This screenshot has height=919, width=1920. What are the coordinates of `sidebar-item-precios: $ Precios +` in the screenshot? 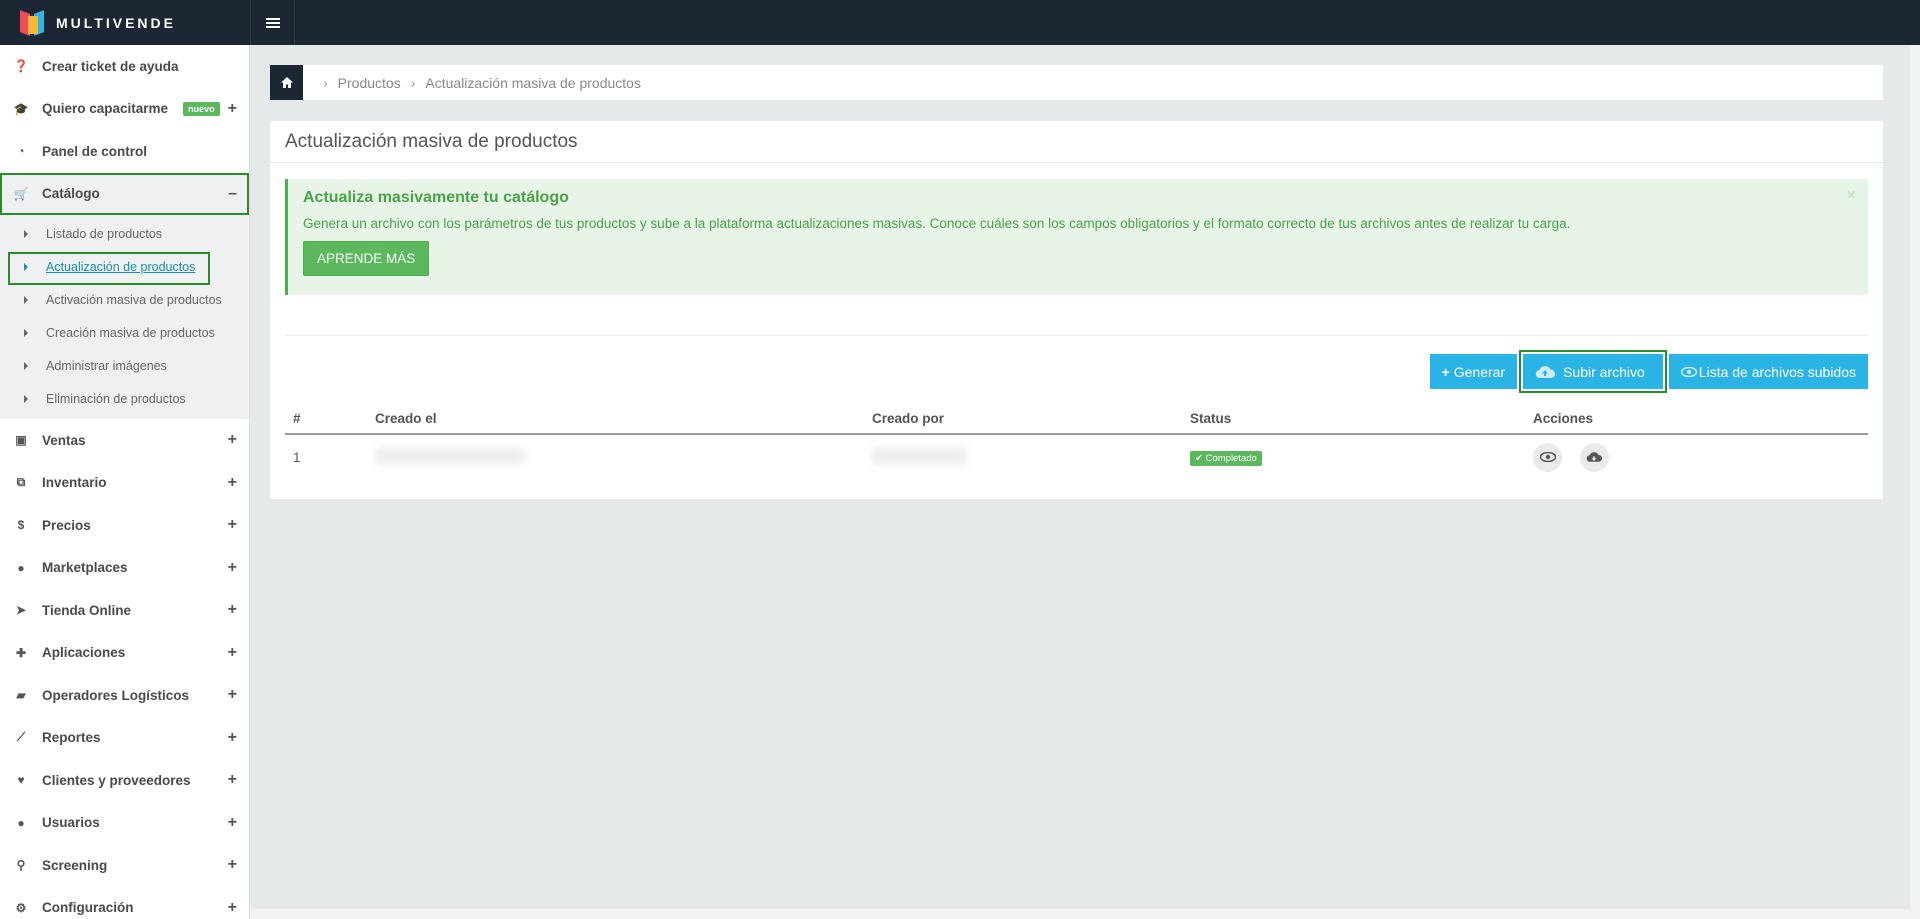 It's located at (124, 525).